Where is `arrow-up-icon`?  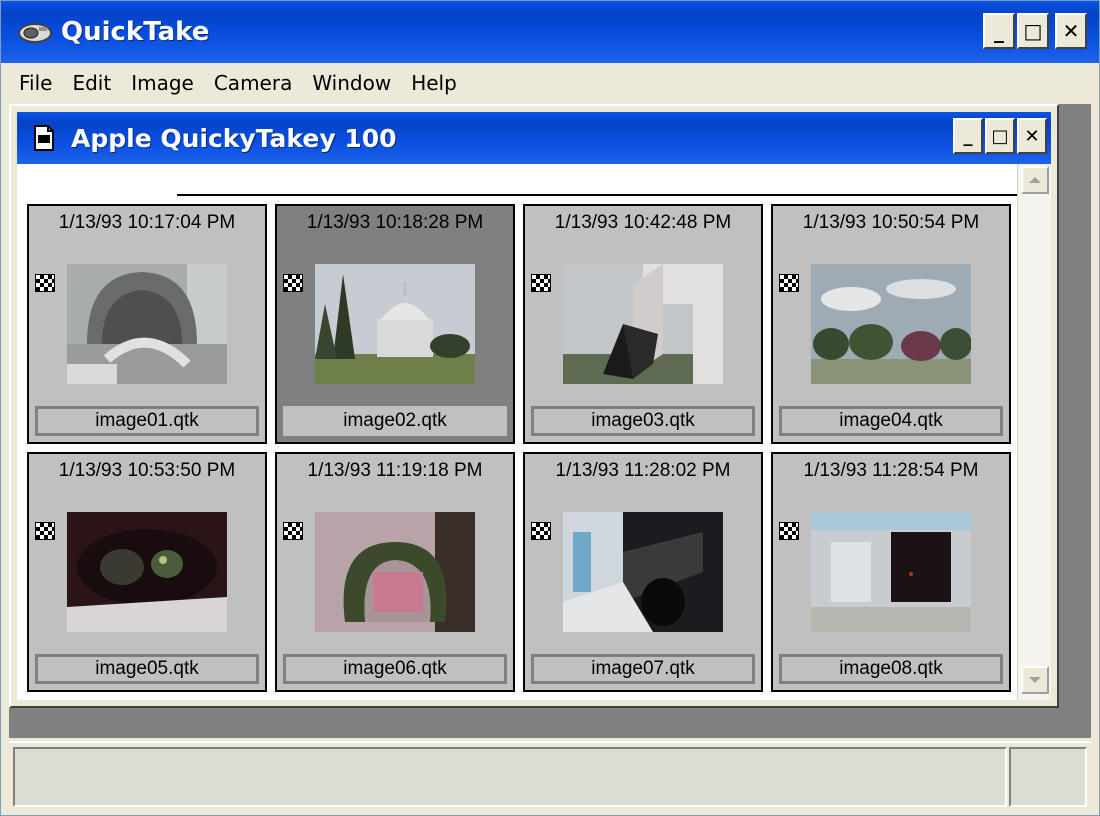 arrow-up-icon is located at coordinates (1035, 180).